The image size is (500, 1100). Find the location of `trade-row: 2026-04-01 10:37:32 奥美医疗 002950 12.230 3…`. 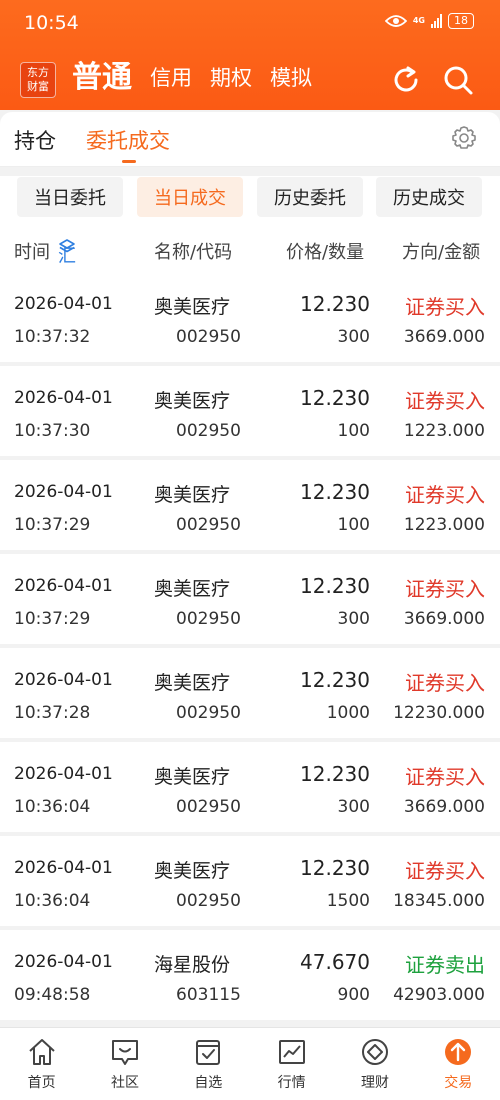

trade-row: 2026-04-01 10:37:32 奥美医疗 002950 12.230 3… is located at coordinates (250, 317).